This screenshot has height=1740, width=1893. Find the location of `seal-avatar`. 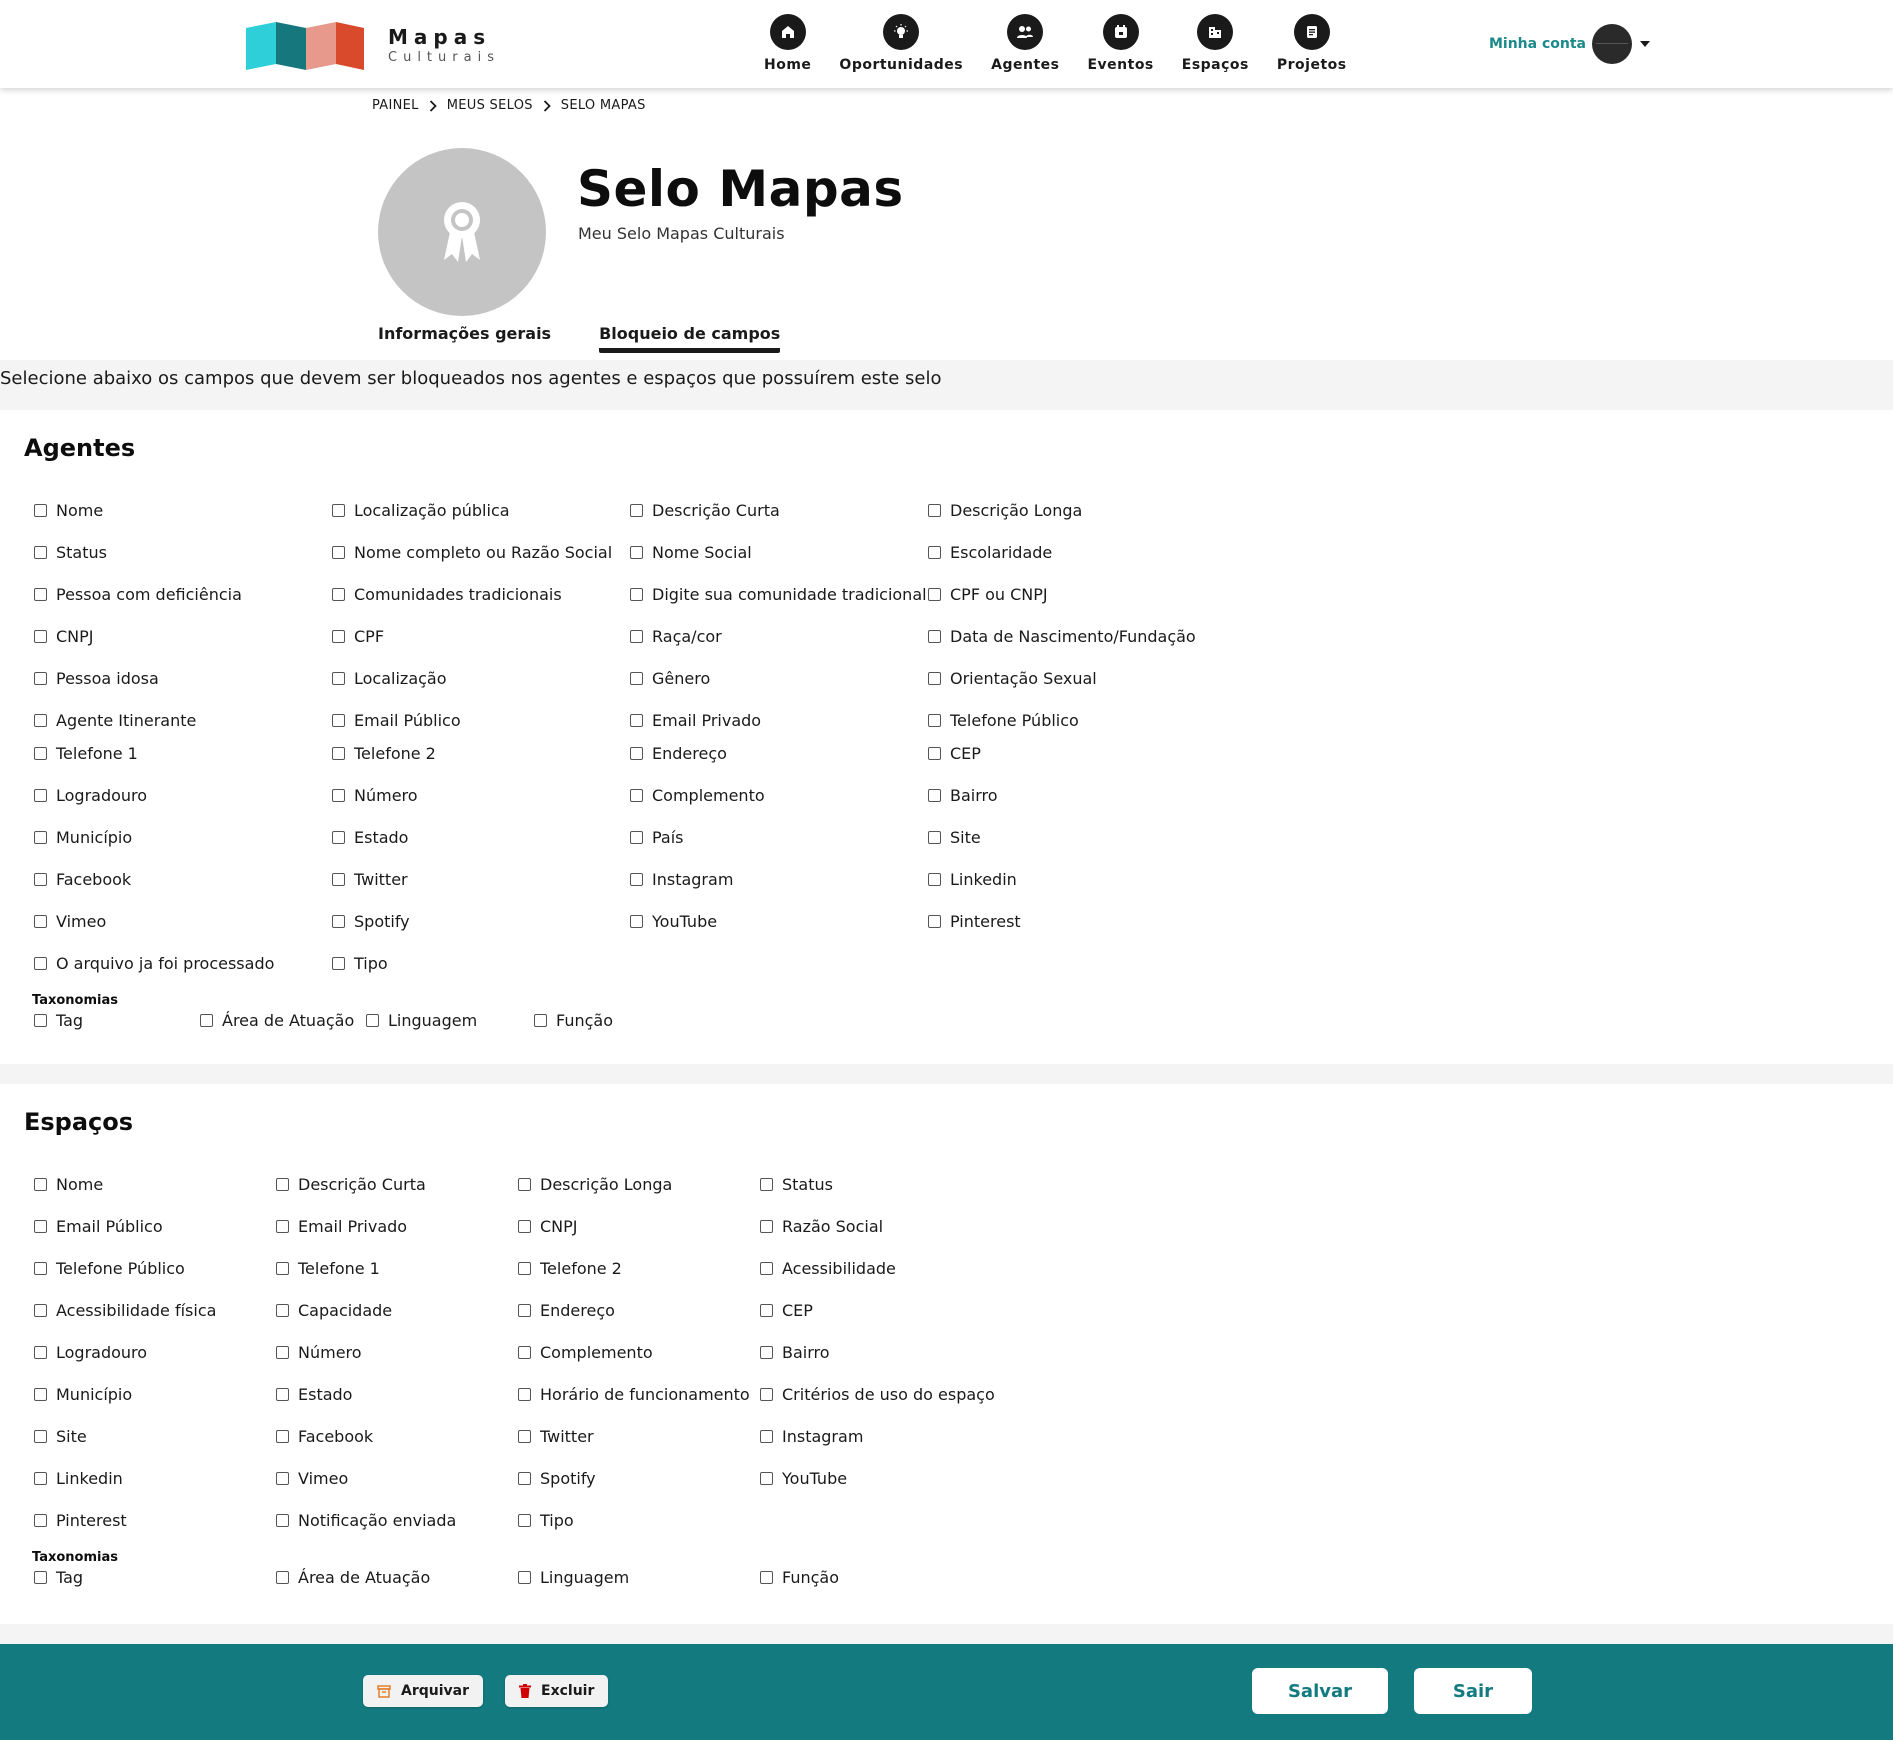

seal-avatar is located at coordinates (462, 232).